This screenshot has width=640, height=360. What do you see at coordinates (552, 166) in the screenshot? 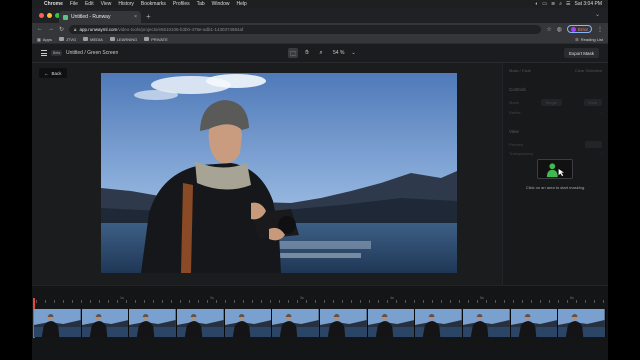
I see `mask-head` at bounding box center [552, 166].